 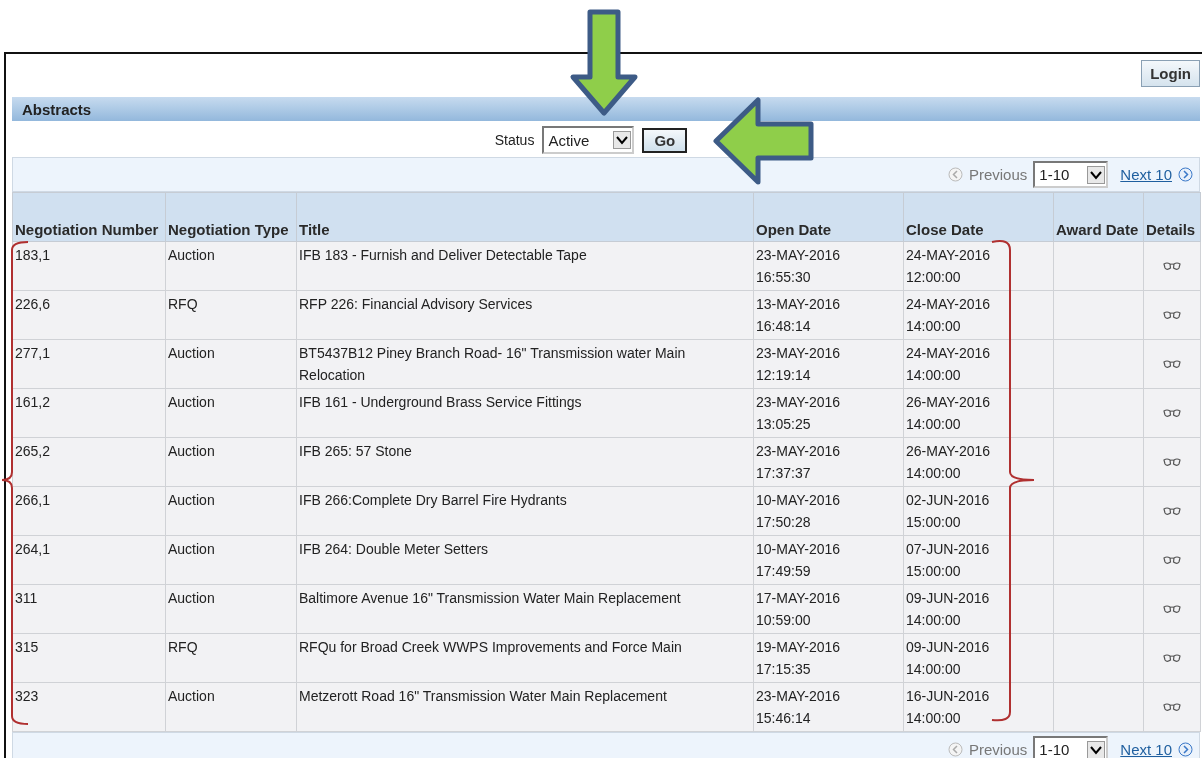 What do you see at coordinates (525, 217) in the screenshot?
I see `column-header: Title` at bounding box center [525, 217].